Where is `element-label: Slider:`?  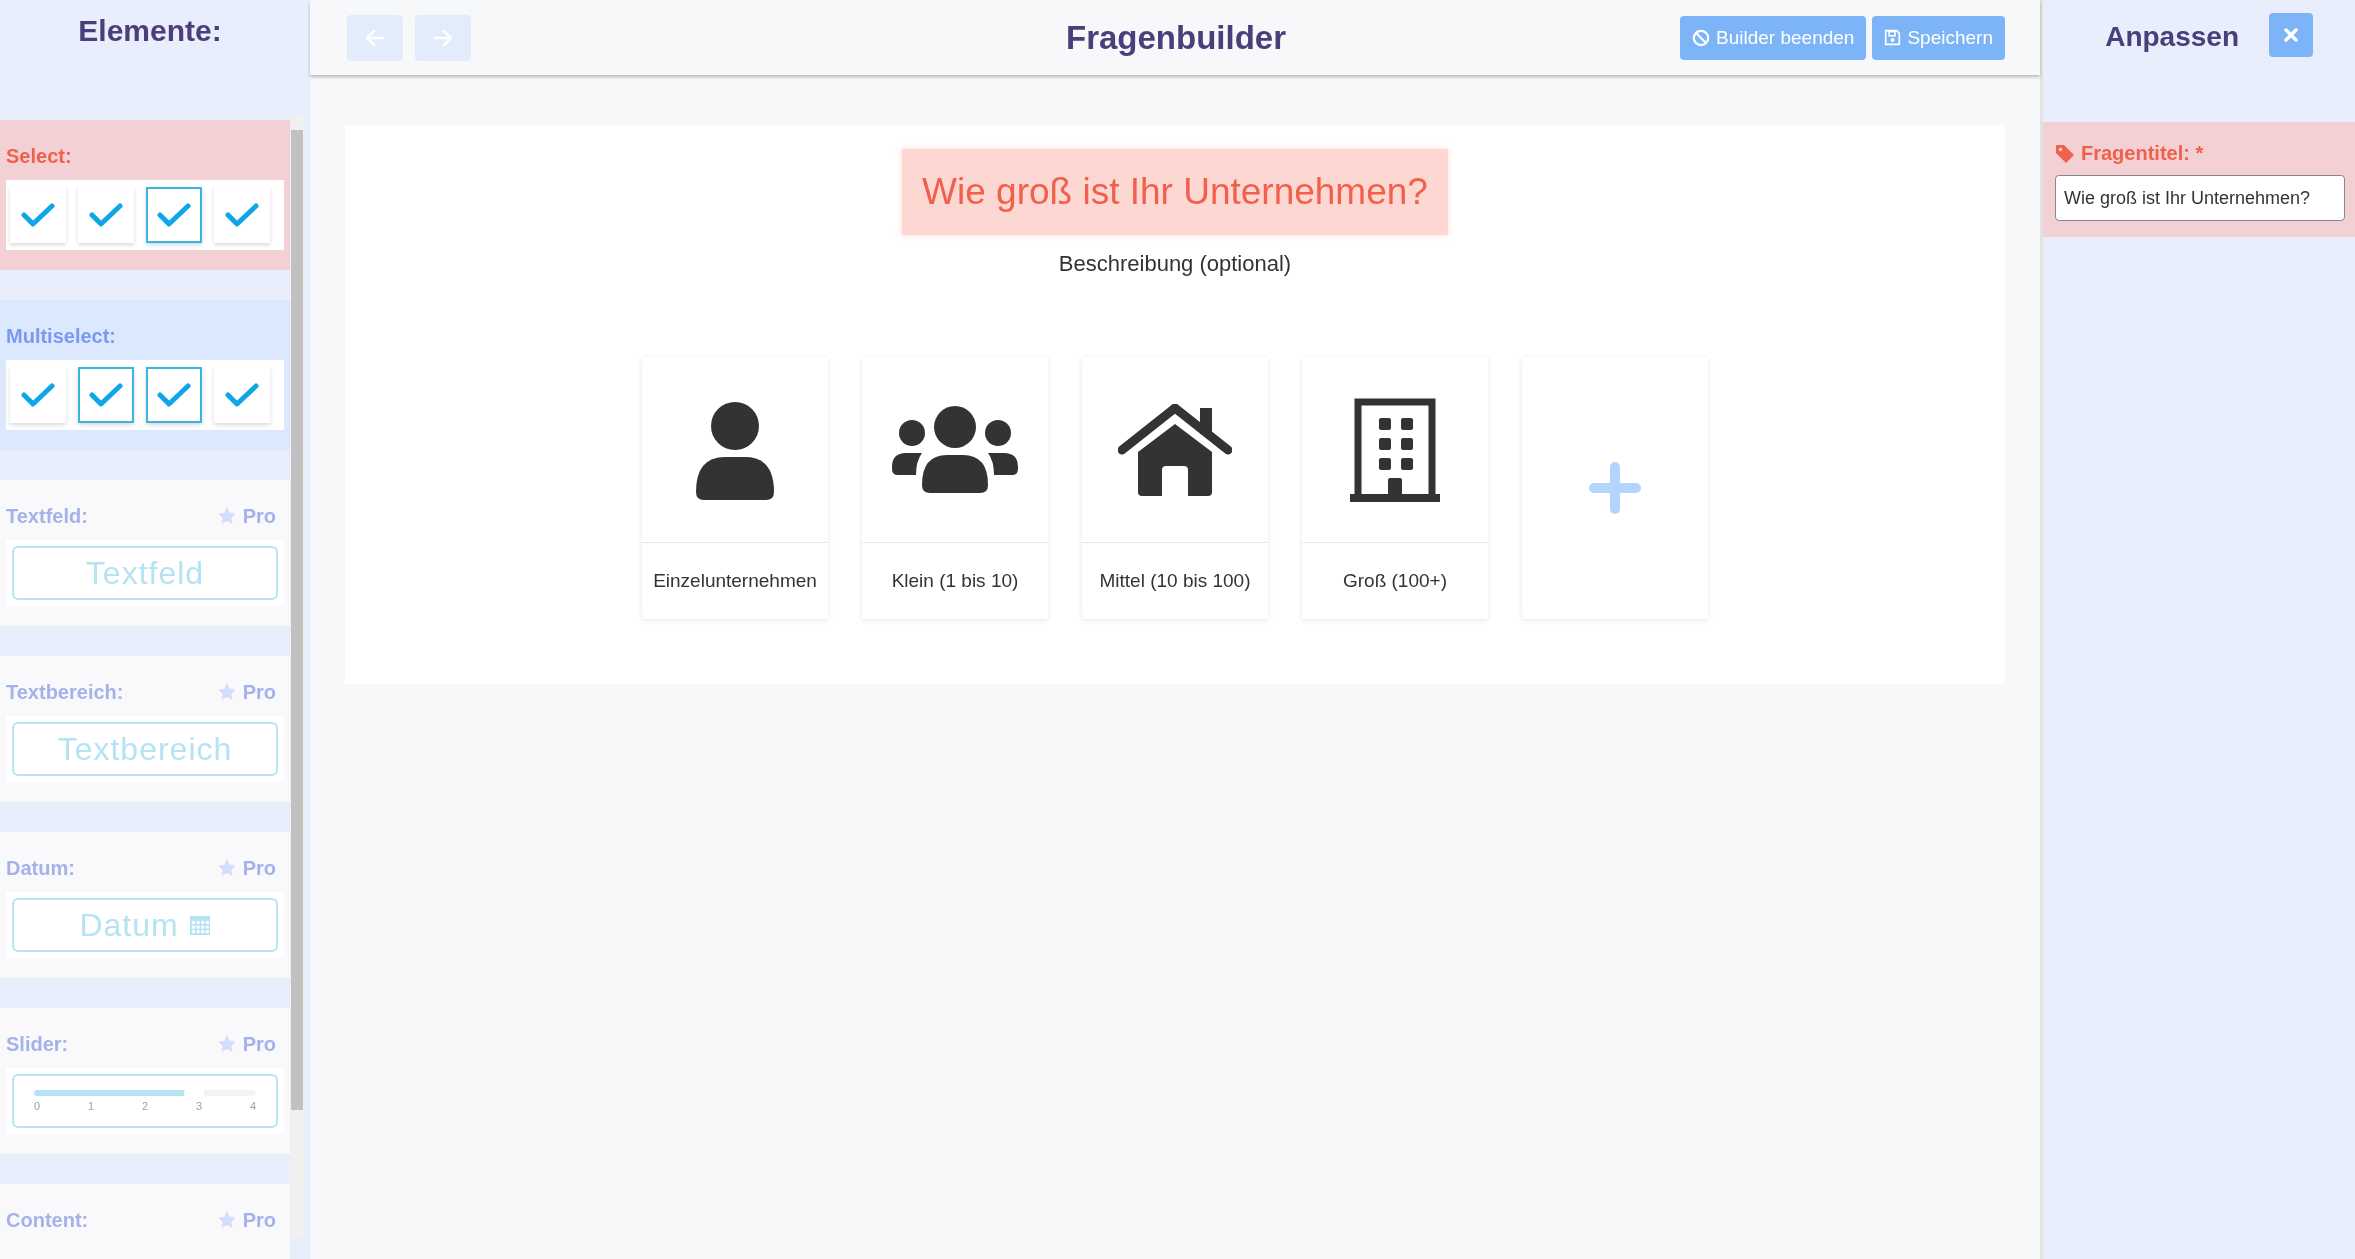 element-label: Slider: is located at coordinates (37, 1044).